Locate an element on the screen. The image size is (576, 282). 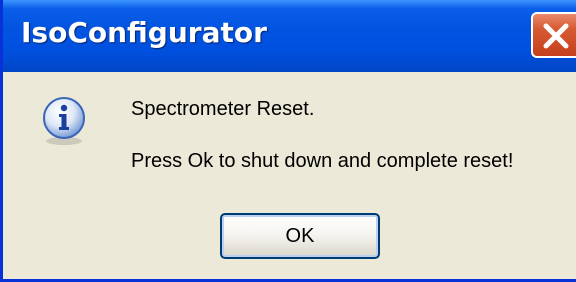
close-icon is located at coordinates (556, 36).